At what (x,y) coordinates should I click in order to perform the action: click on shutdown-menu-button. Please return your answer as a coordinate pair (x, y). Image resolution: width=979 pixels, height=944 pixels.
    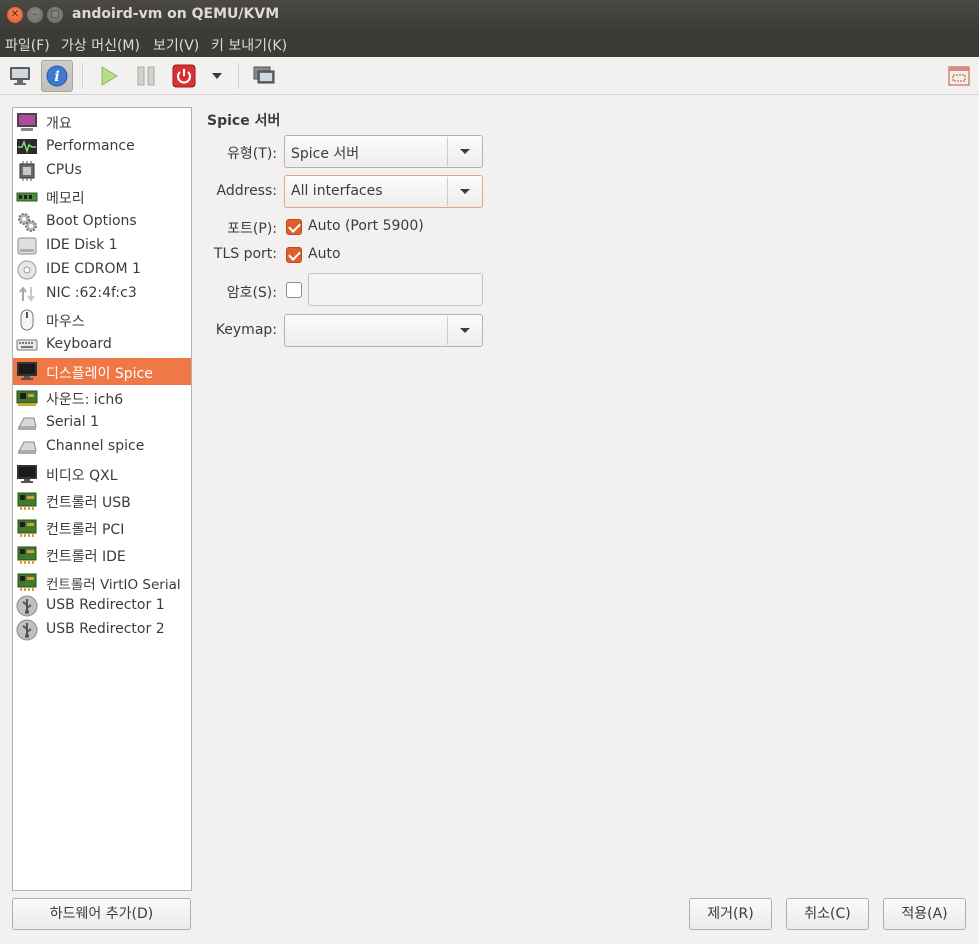
    Looking at the image, I should click on (217, 76).